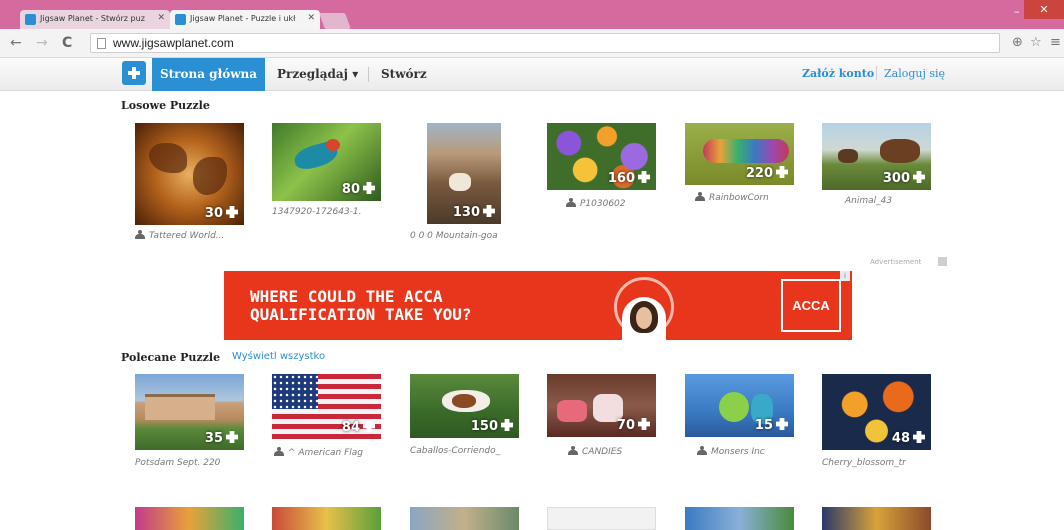 The image size is (1064, 530). Describe the element at coordinates (317, 74) in the screenshot. I see `nav-browse-dropdown: Przeglądaj ▾` at that location.